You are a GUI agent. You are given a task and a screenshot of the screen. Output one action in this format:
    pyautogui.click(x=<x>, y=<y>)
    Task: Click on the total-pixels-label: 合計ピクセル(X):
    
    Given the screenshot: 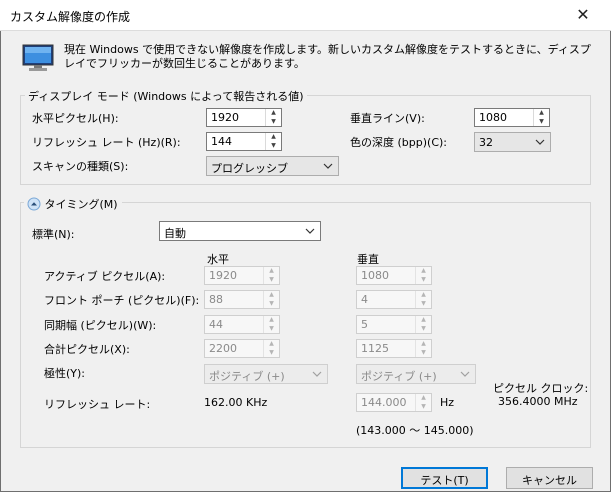 What is the action you would take?
    pyautogui.click(x=87, y=349)
    